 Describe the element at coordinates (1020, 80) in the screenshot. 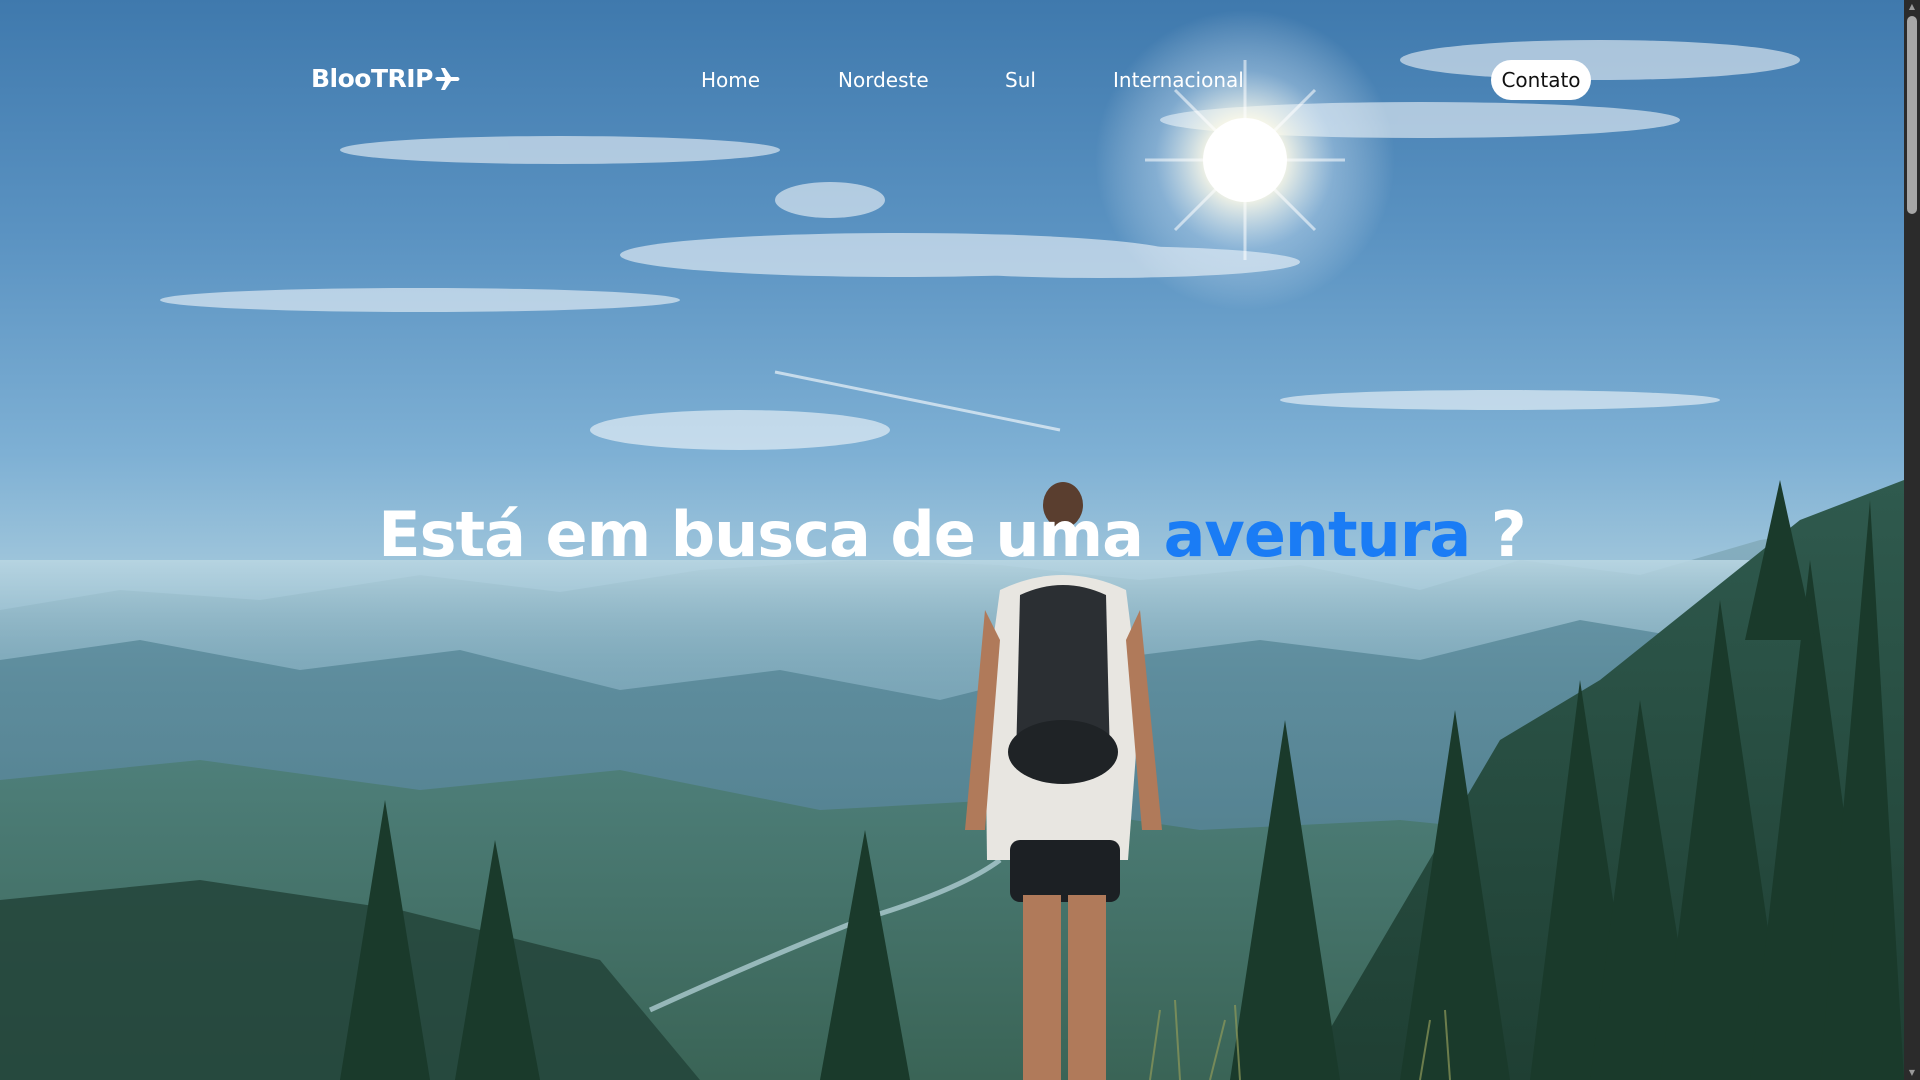

I see `nav-link-sul: Sul` at that location.